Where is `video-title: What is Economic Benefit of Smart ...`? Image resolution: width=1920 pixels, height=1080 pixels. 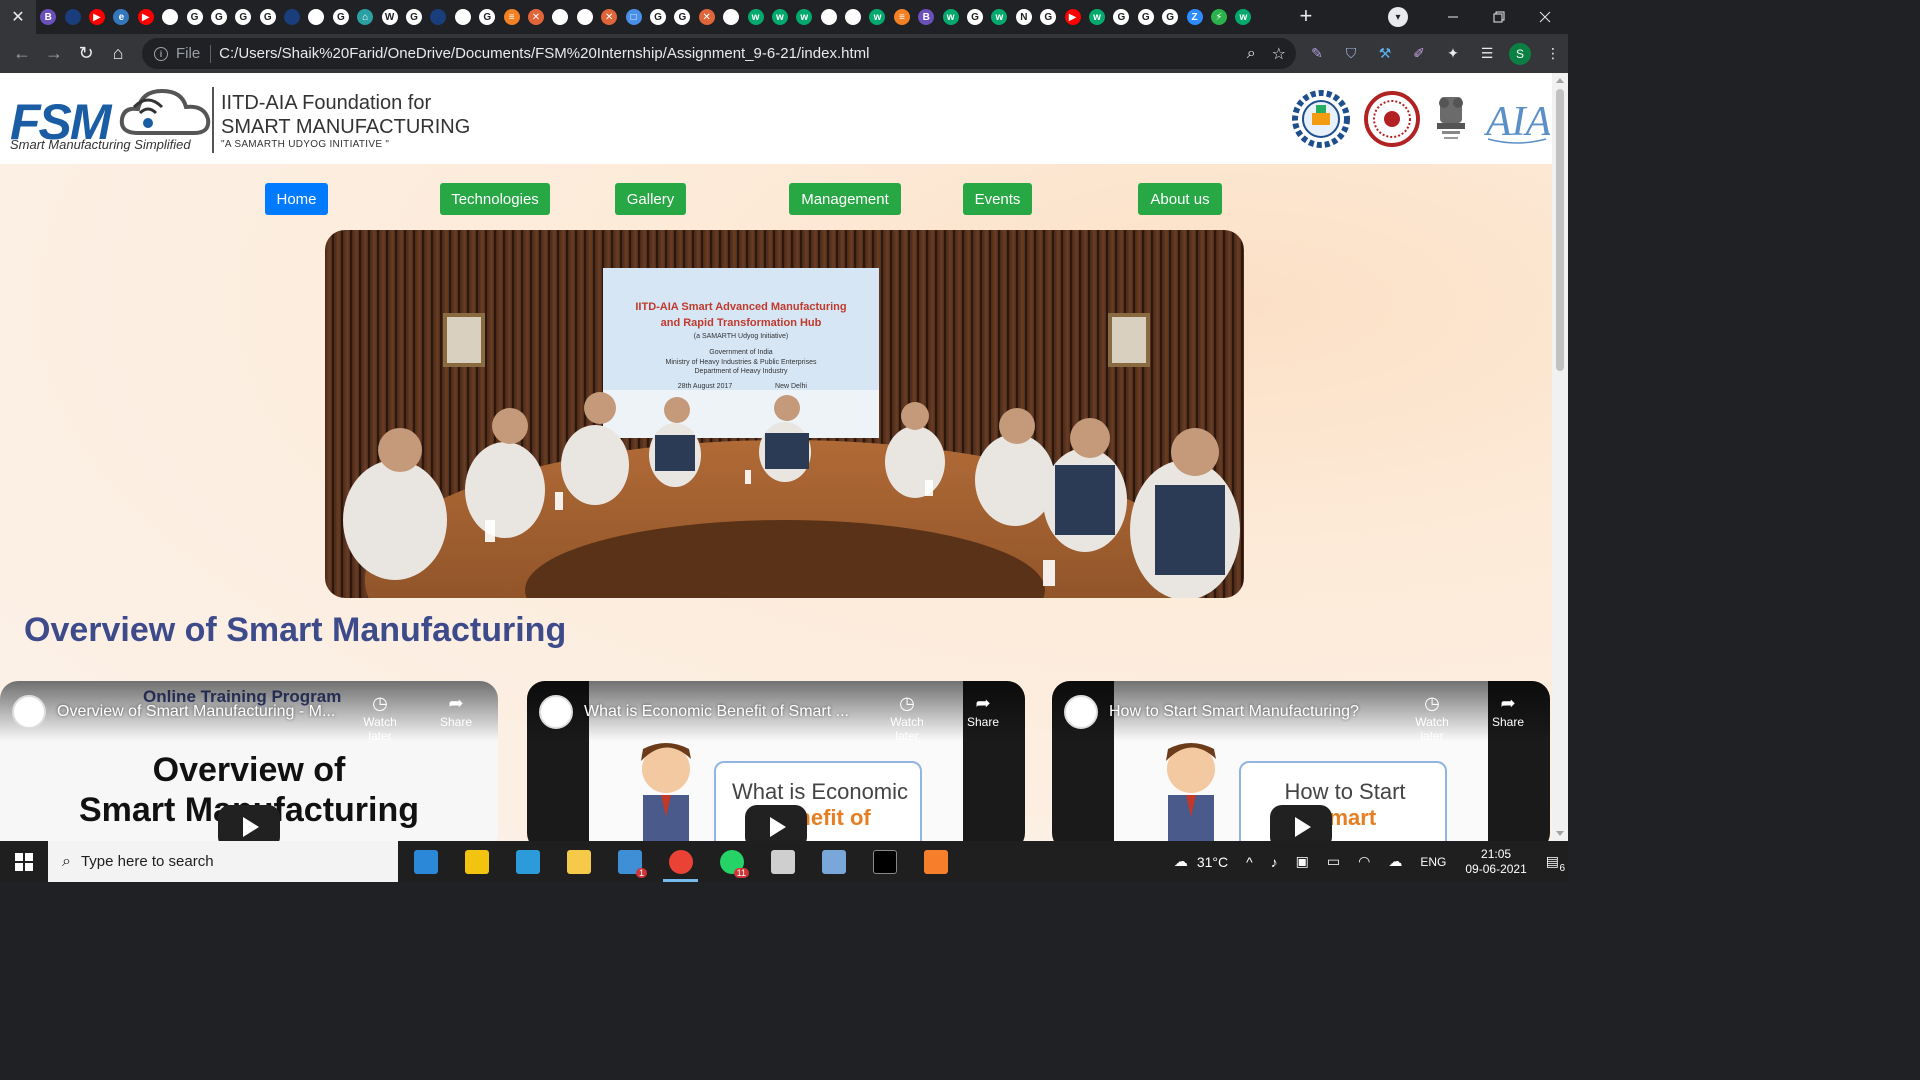
video-title: What is Economic Benefit of Smart ... is located at coordinates (716, 712).